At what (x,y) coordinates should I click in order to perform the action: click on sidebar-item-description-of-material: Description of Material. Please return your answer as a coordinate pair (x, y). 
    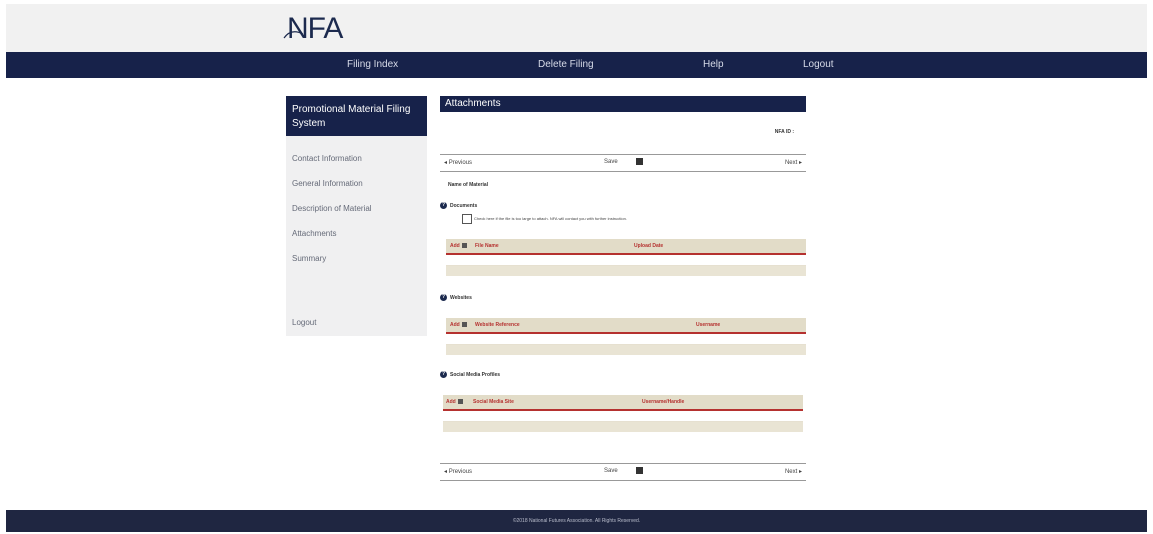
    Looking at the image, I should click on (332, 208).